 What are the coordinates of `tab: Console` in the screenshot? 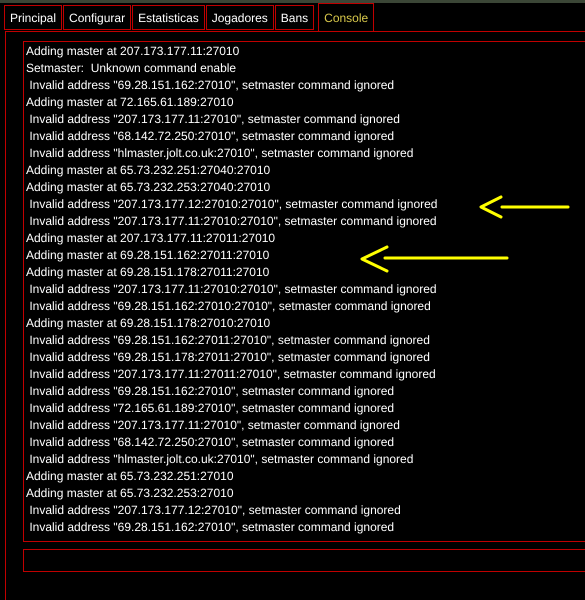 It's located at (346, 17).